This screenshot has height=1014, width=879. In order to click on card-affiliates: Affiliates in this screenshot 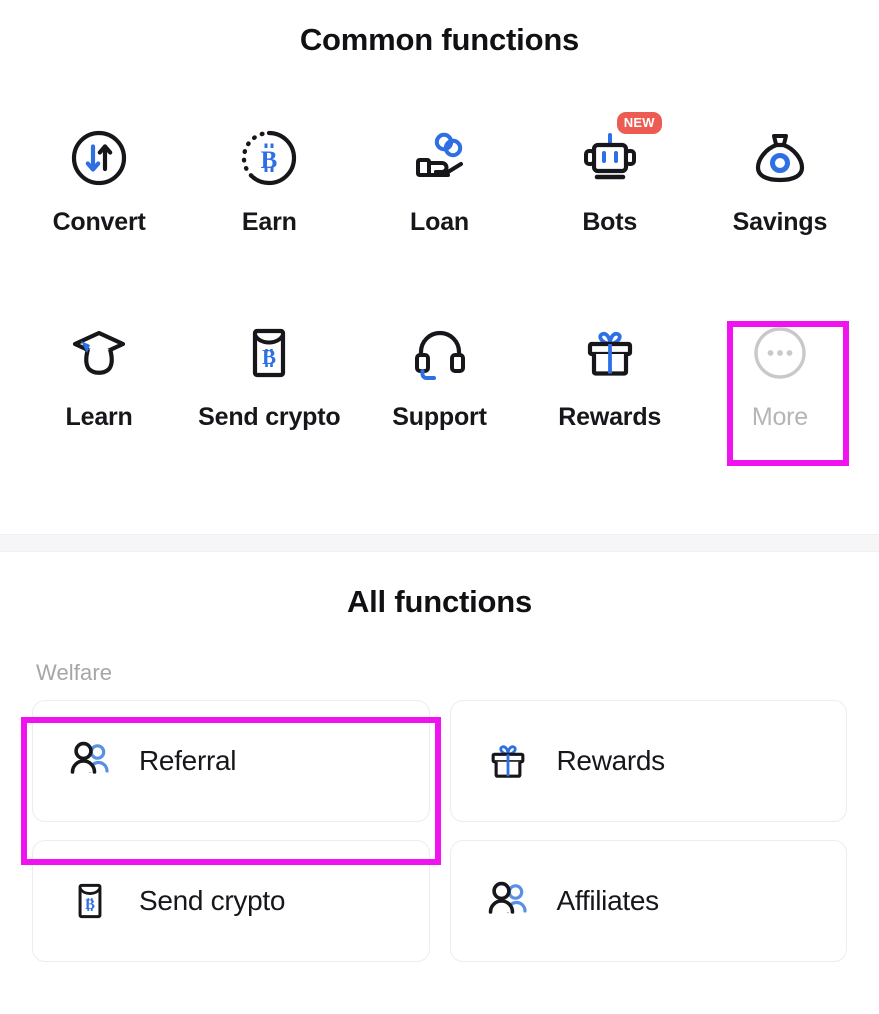, I will do `click(648, 901)`.